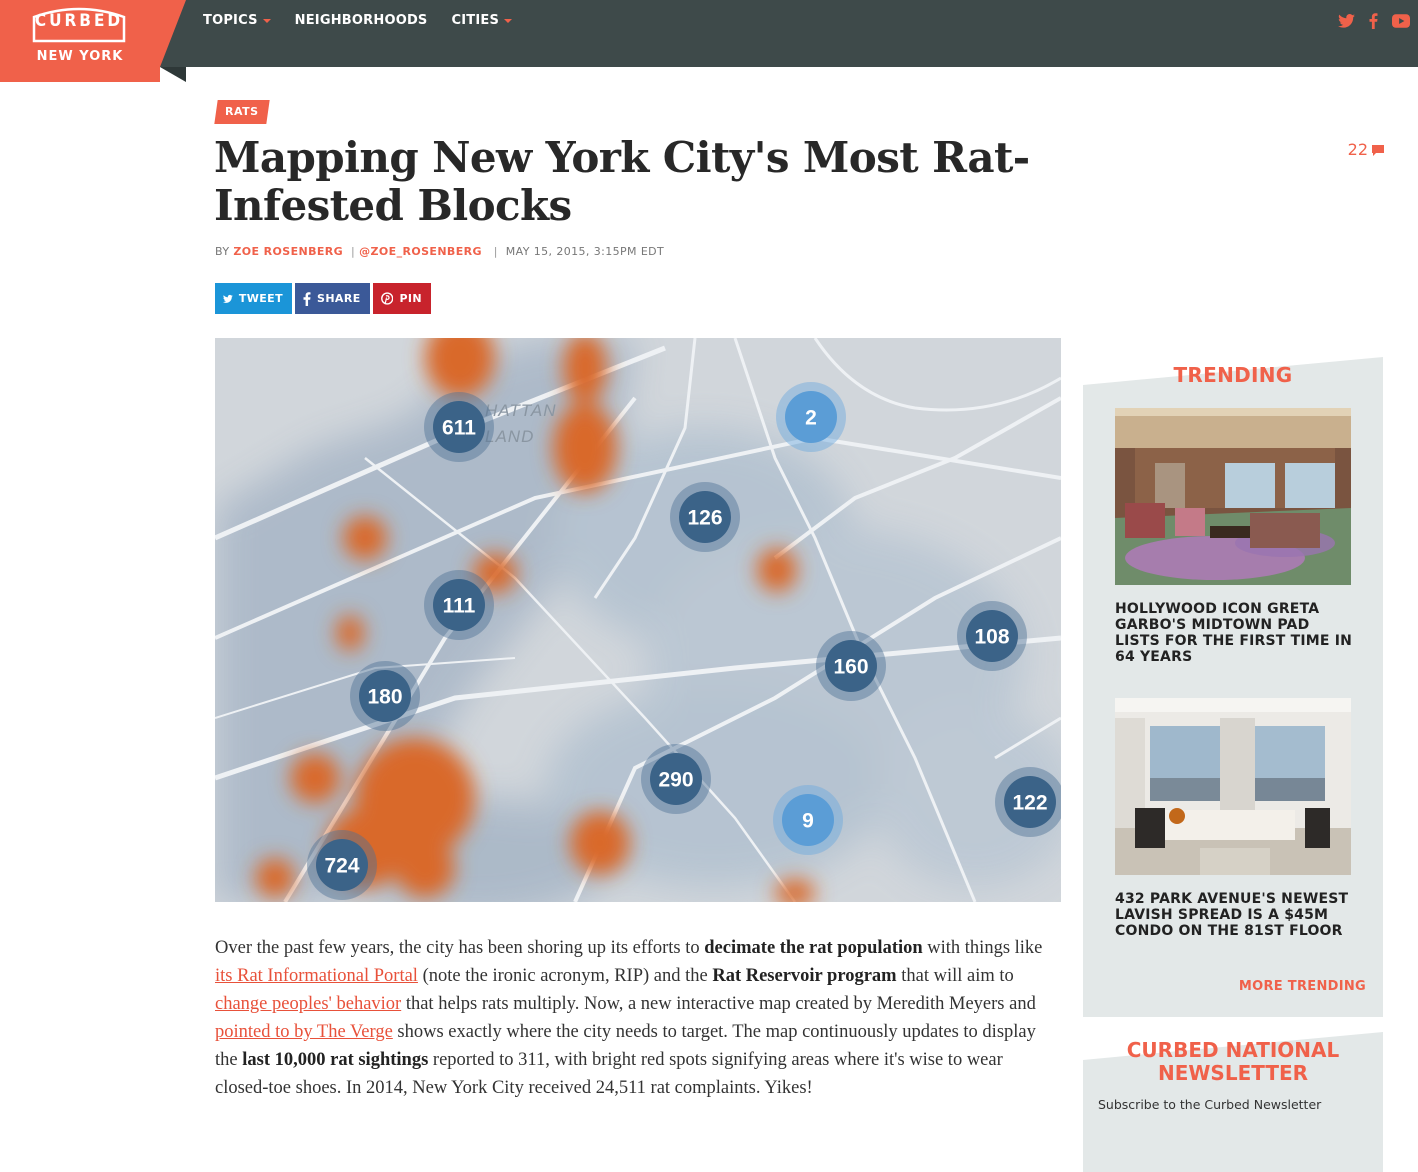 This screenshot has width=1418, height=1172. Describe the element at coordinates (1210, 1104) in the screenshot. I see `newsletter-subtitle: Subscribe to the Curbed Newsletter` at that location.